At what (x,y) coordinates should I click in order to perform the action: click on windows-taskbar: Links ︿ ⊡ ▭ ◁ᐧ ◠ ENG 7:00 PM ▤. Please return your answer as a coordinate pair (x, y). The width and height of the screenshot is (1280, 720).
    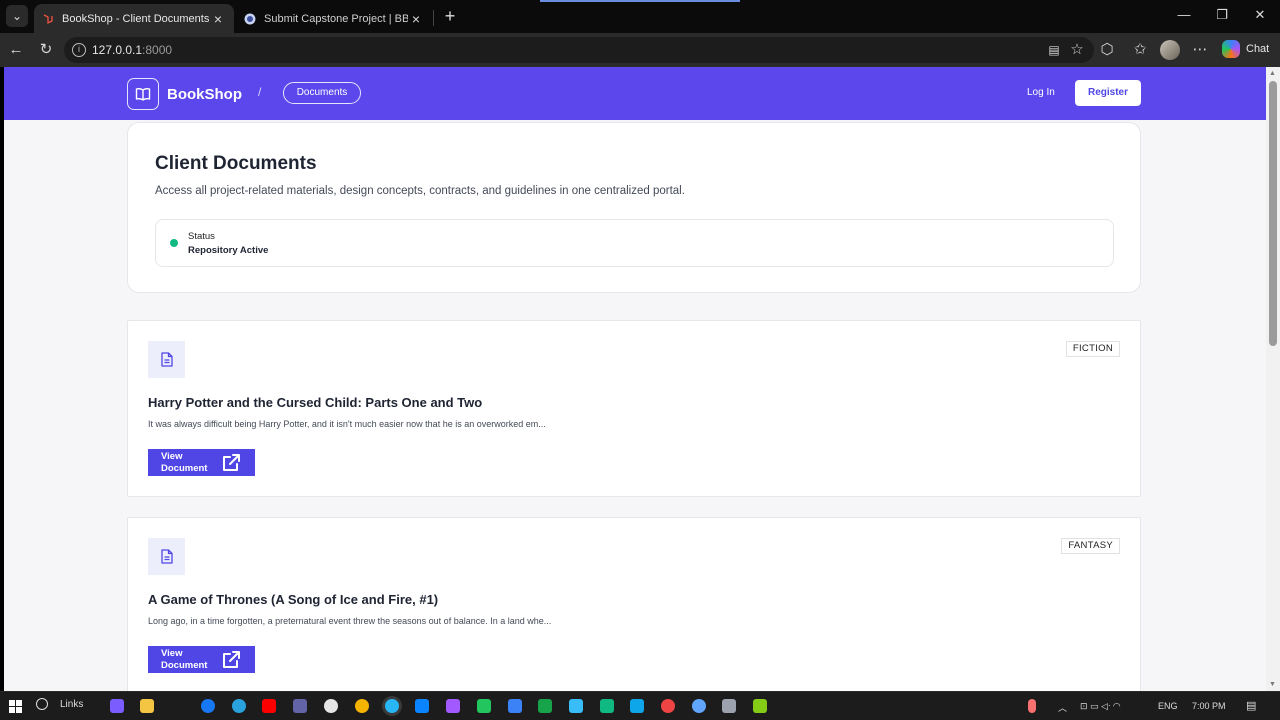
    Looking at the image, I should click on (640, 705).